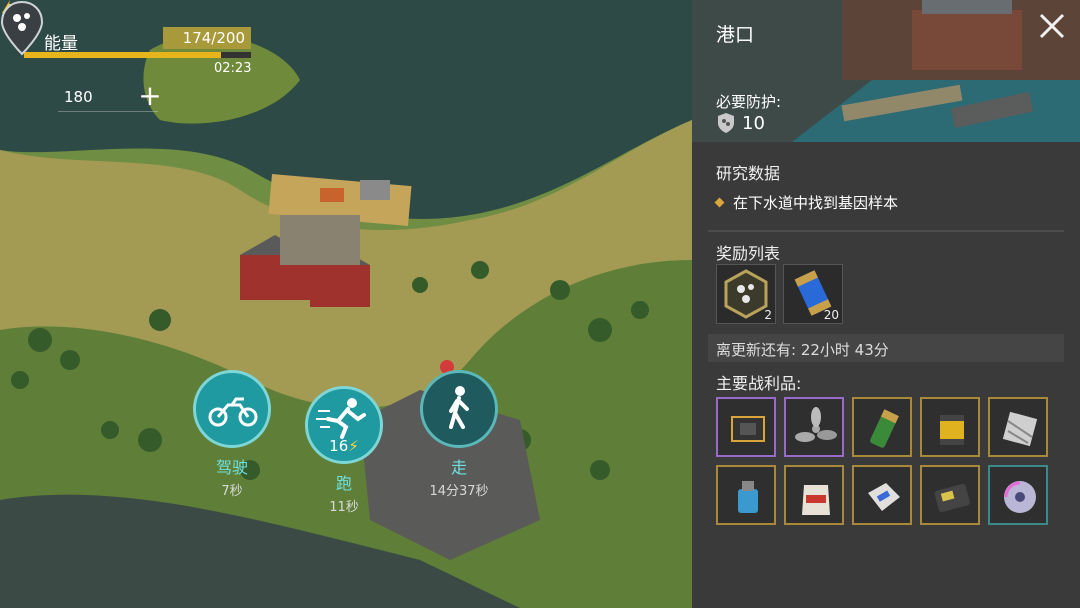 This screenshot has height=608, width=1080. I want to click on run-time: 11秒, so click(344, 507).